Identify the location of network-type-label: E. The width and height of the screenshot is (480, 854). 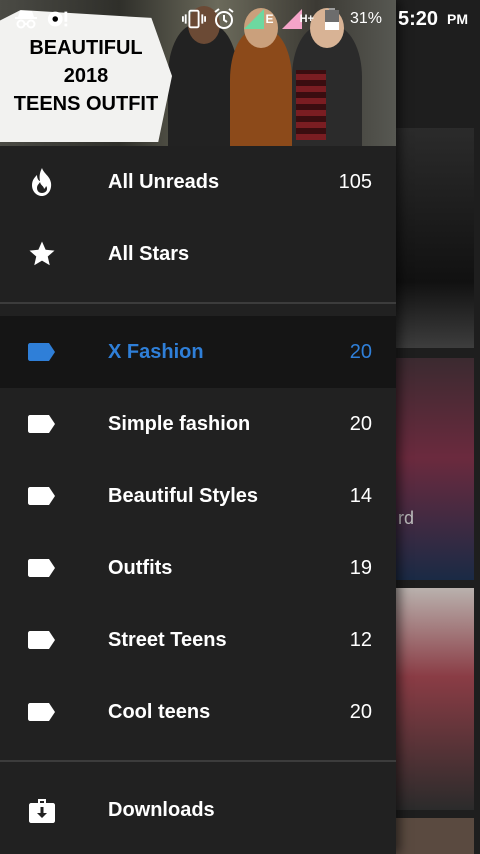
(269, 19).